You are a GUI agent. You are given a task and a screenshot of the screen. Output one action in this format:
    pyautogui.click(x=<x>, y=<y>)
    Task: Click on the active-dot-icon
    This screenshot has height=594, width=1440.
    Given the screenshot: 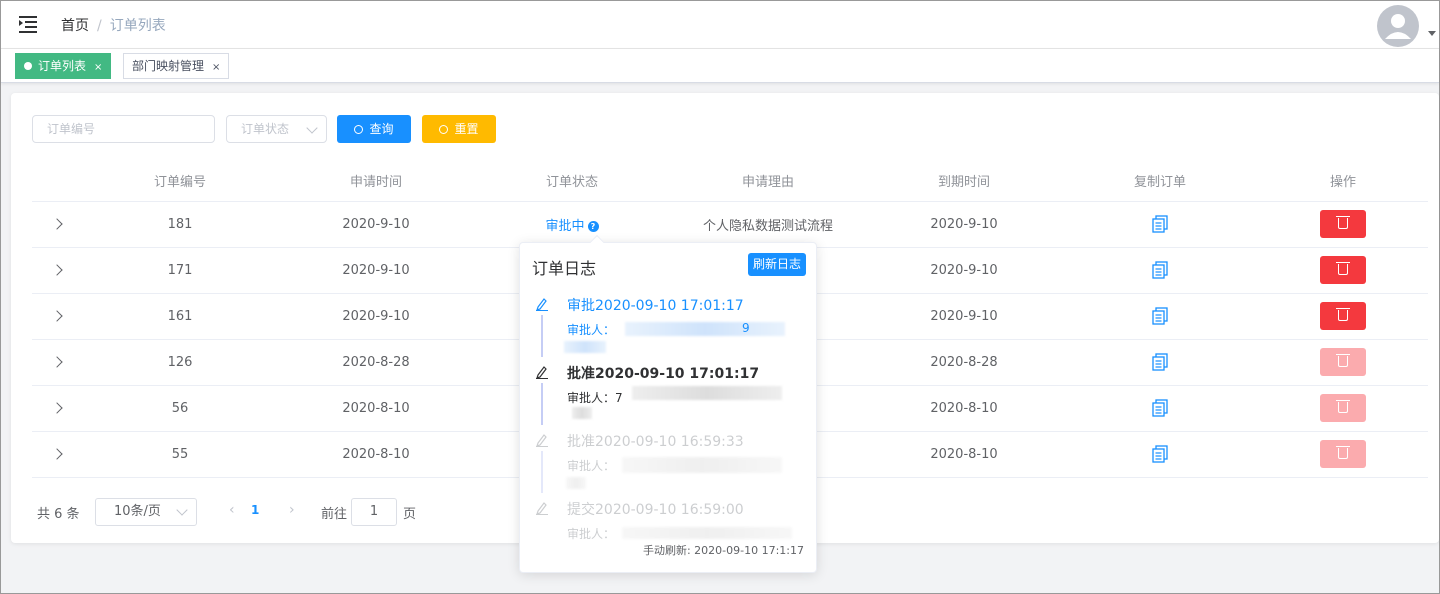 What is the action you would take?
    pyautogui.click(x=28, y=66)
    